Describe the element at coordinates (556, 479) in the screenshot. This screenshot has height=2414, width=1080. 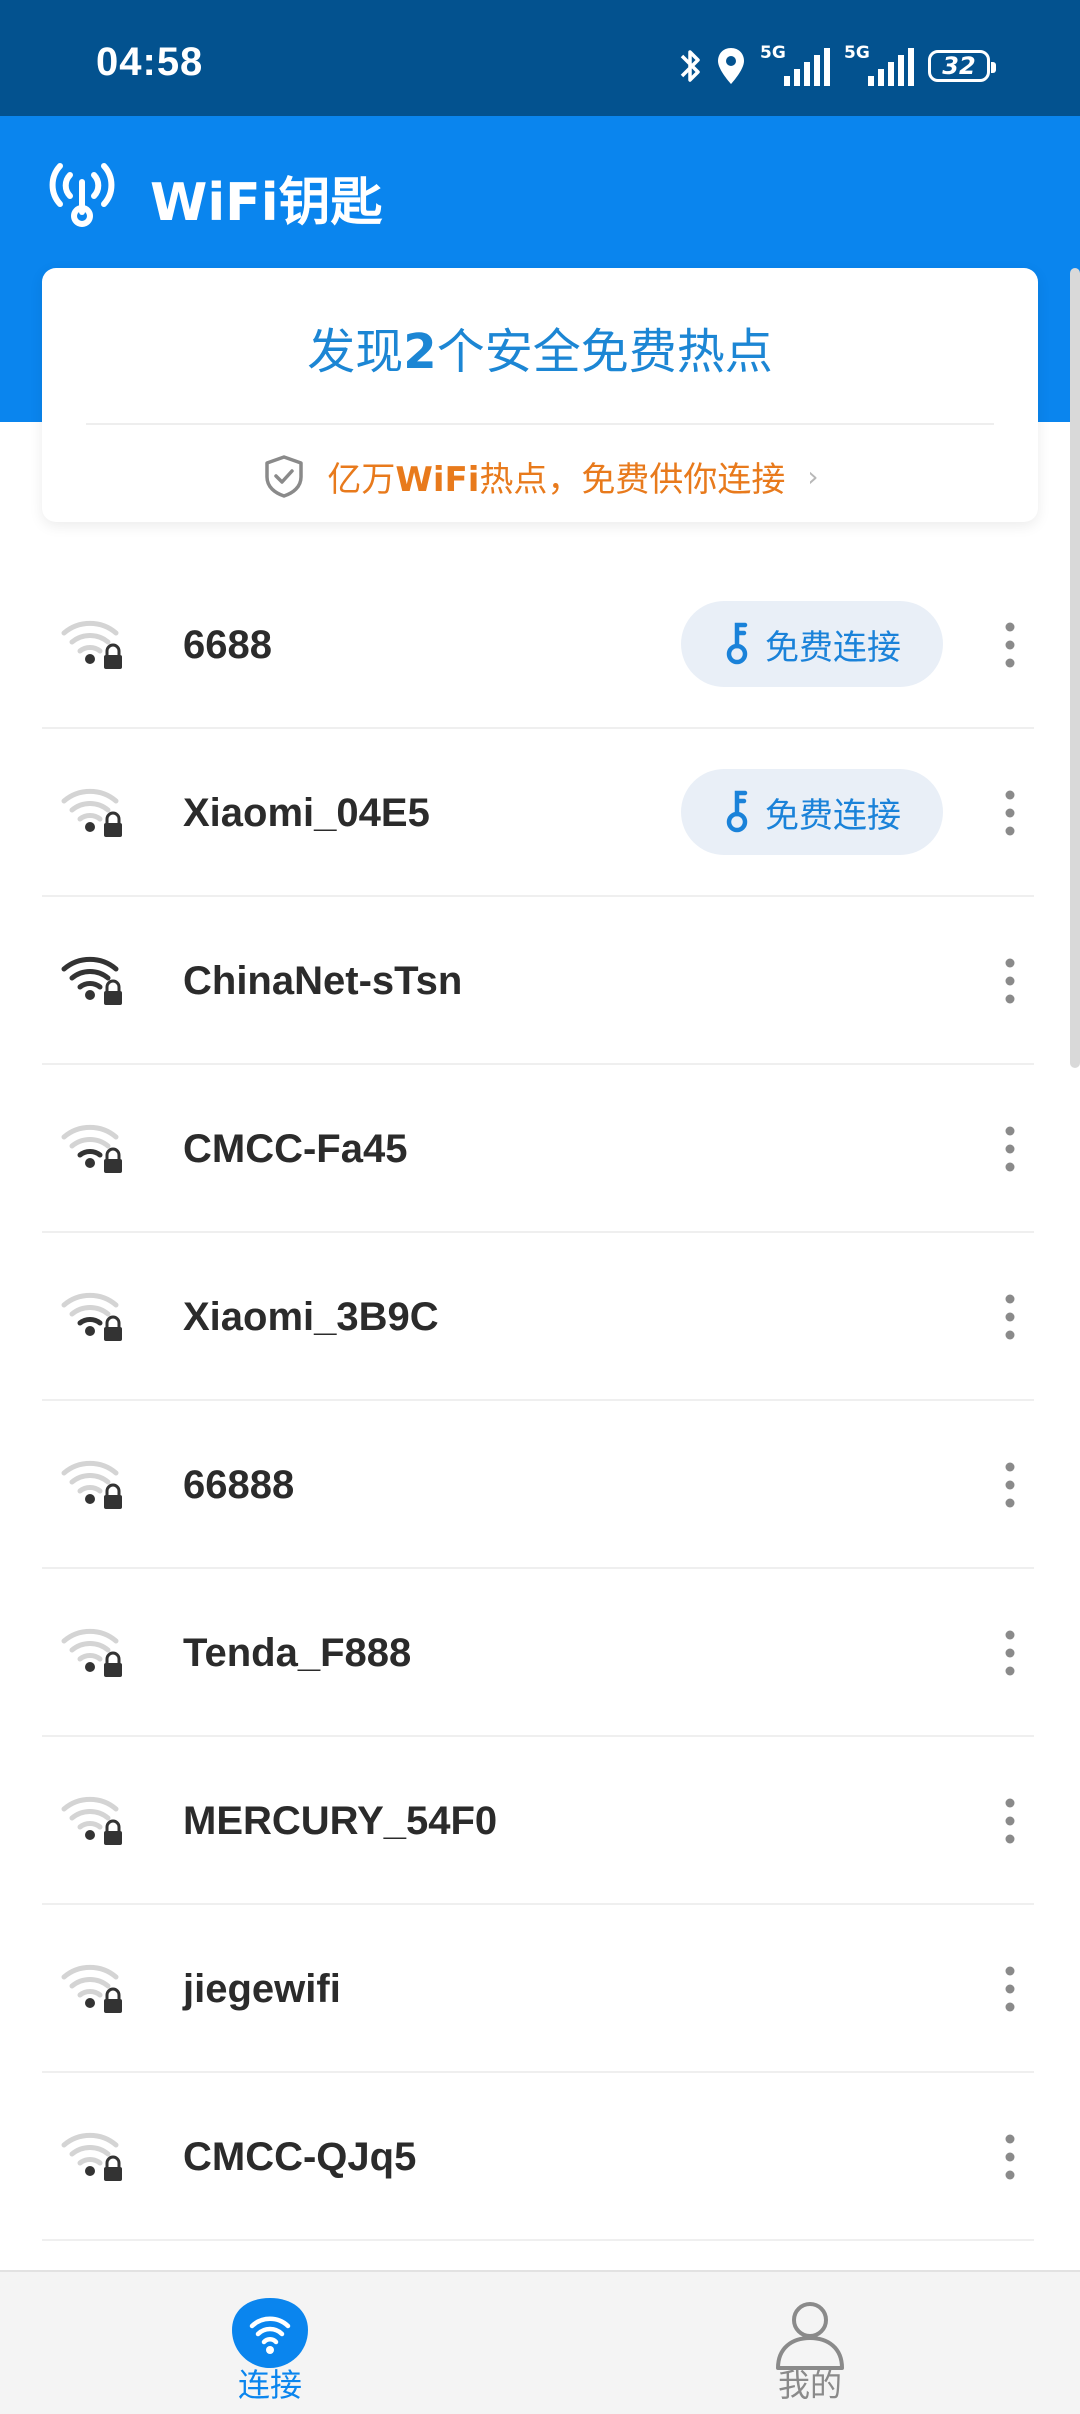
I see `promo-text: 亿万WiFi热点，免费供你连接` at that location.